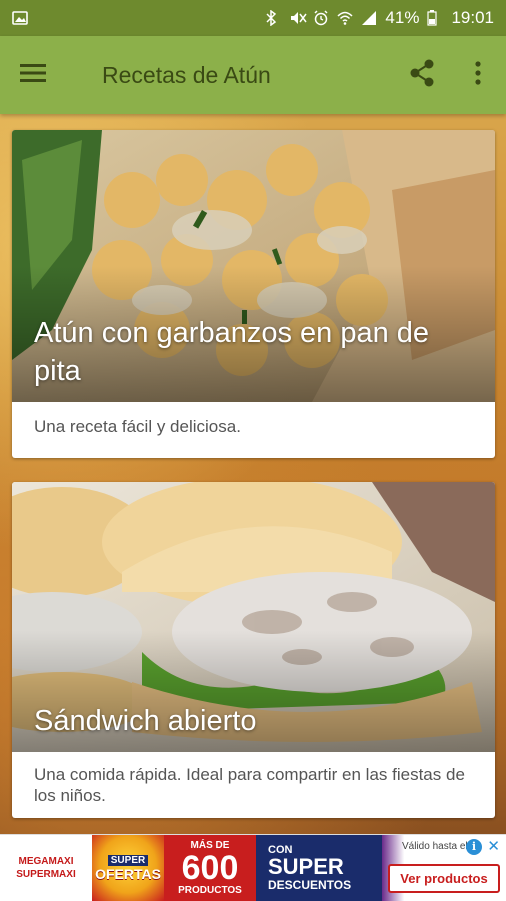 This screenshot has width=506, height=901. What do you see at coordinates (493, 846) in the screenshot?
I see `ad-close-icon: ✕` at bounding box center [493, 846].